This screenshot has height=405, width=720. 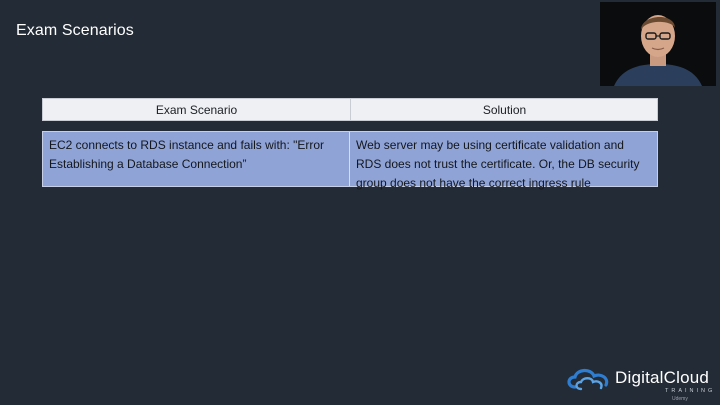 What do you see at coordinates (504, 109) in the screenshot?
I see `header-solution: Solution` at bounding box center [504, 109].